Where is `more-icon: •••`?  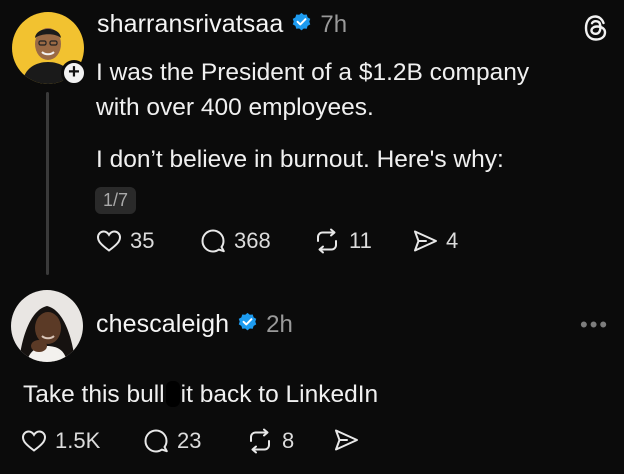
more-icon: ••• is located at coordinates (594, 325).